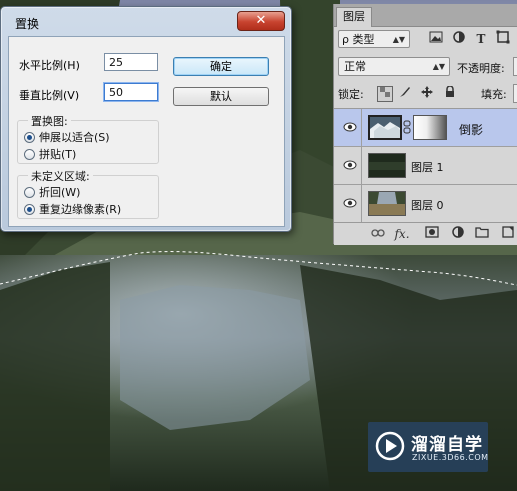 This screenshot has height=491, width=517. Describe the element at coordinates (503, 39) in the screenshot. I see `shape-filter-icon` at that location.